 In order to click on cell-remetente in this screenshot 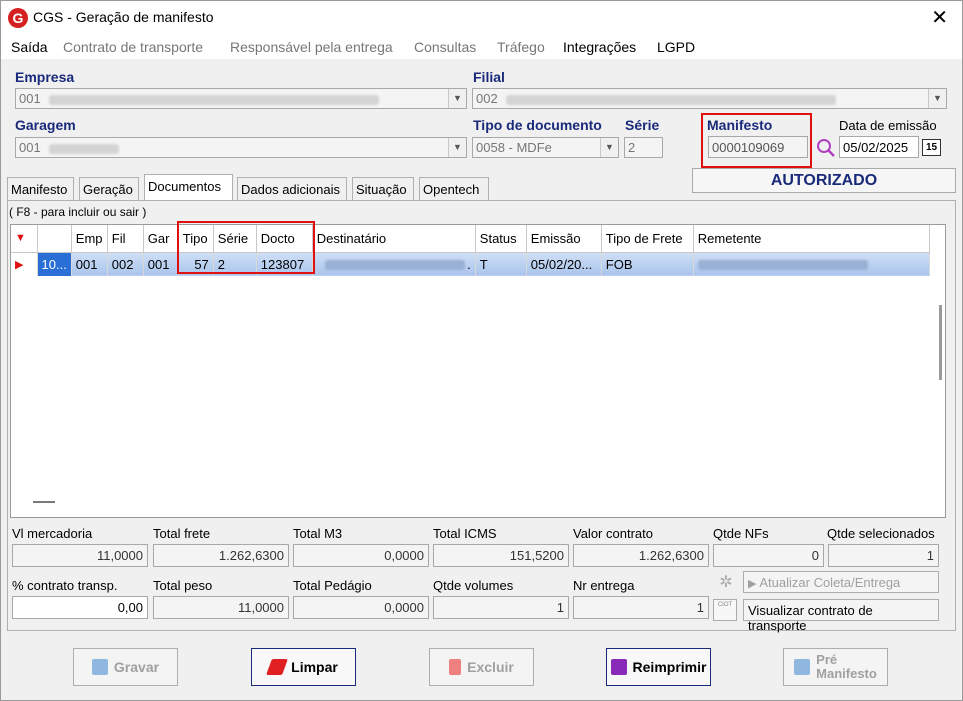, I will do `click(811, 264)`.